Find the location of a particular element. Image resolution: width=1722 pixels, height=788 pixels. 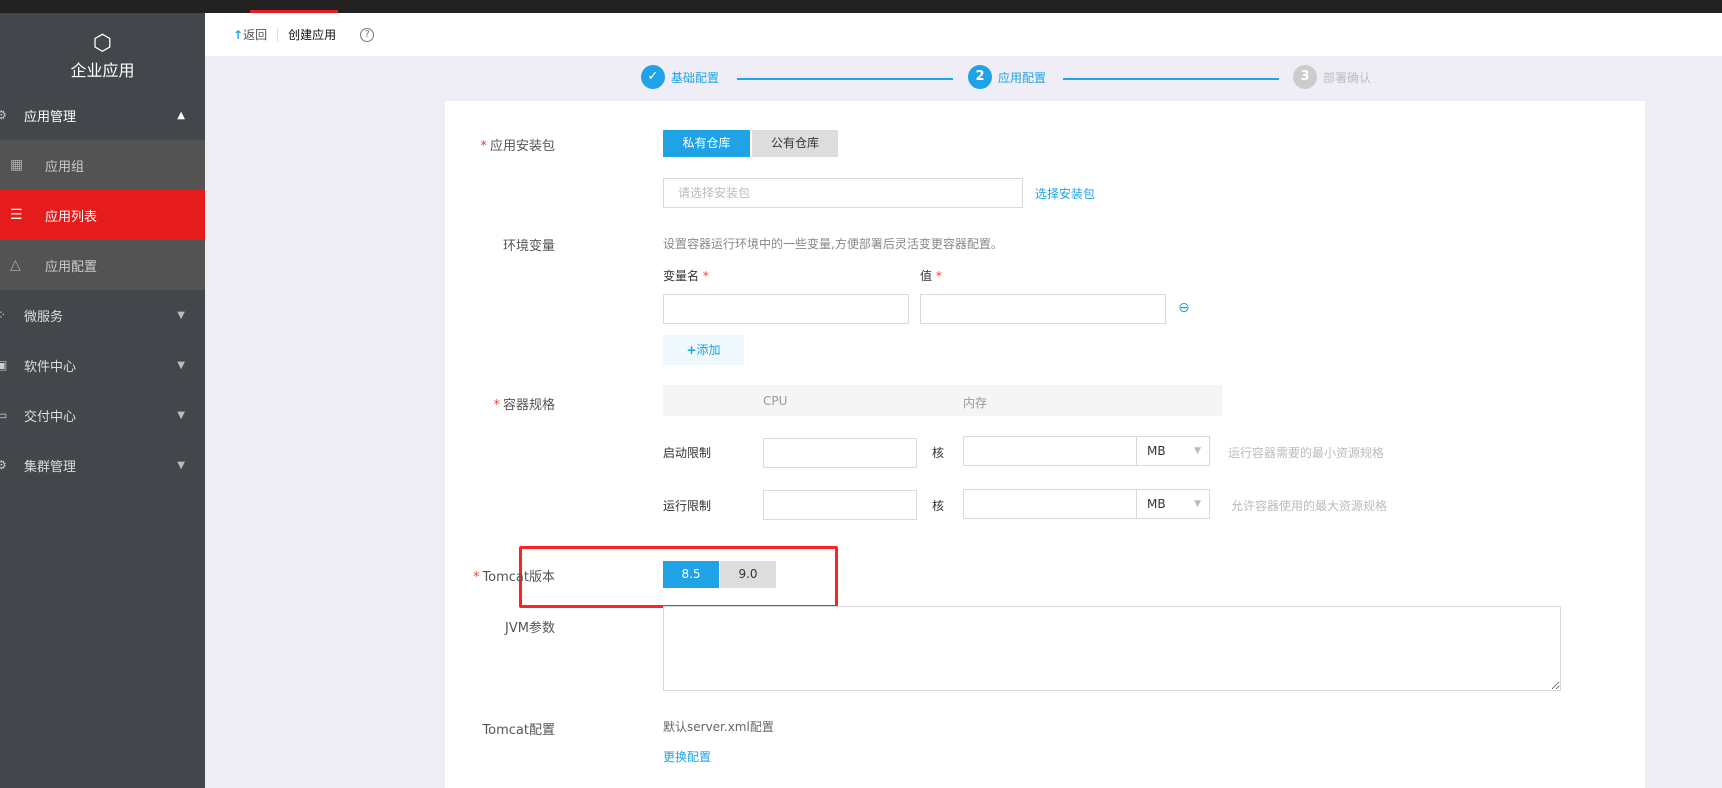

package-label: * 应用安装包 is located at coordinates (517, 146).